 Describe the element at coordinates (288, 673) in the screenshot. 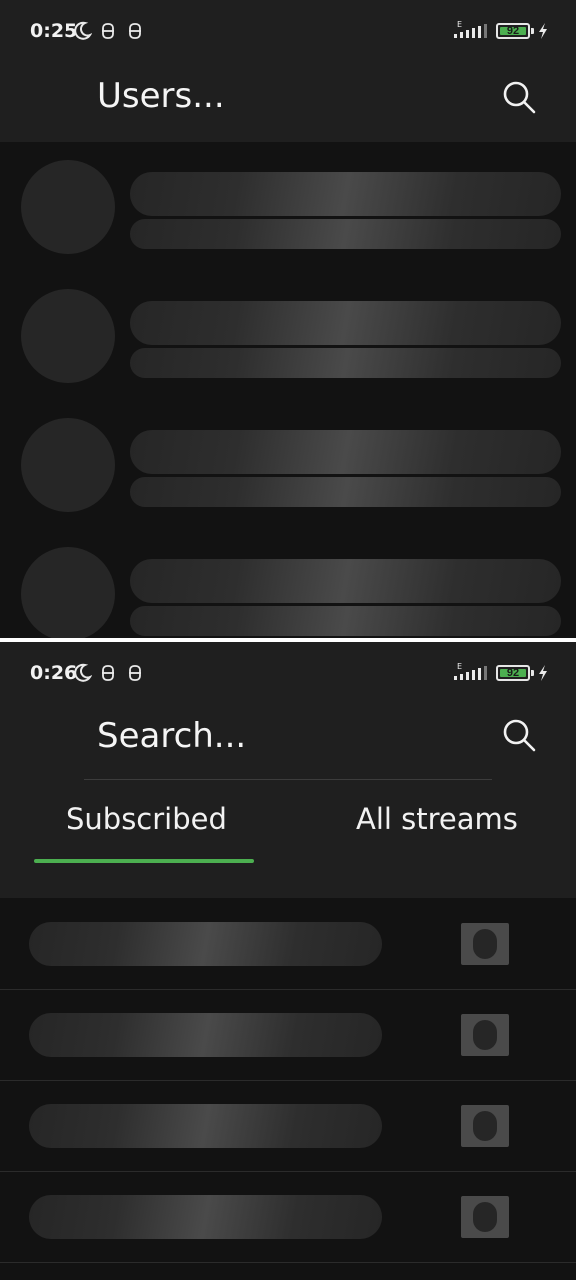

I see `status-bar: 0:26 E 92` at that location.